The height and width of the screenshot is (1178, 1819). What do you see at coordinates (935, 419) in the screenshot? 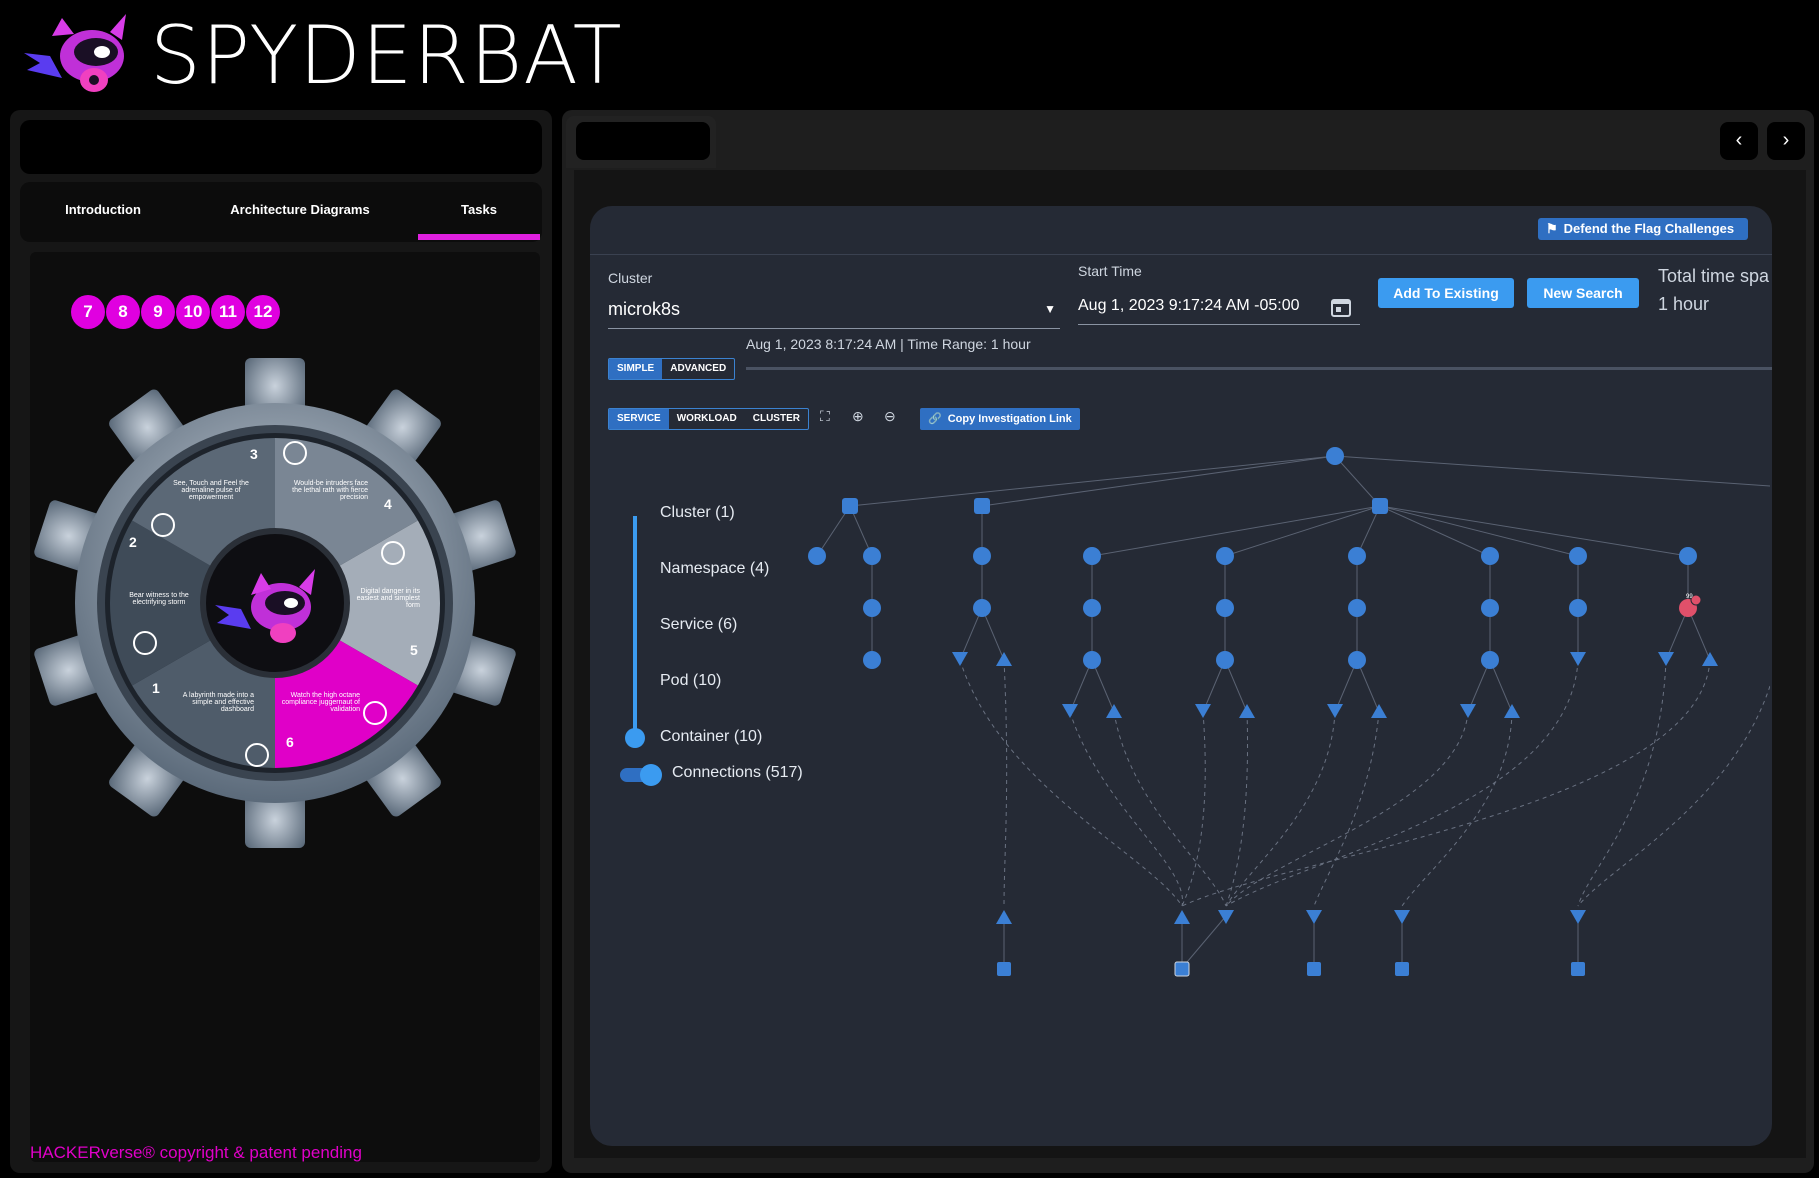
I see `link-icon: 🔗` at bounding box center [935, 419].